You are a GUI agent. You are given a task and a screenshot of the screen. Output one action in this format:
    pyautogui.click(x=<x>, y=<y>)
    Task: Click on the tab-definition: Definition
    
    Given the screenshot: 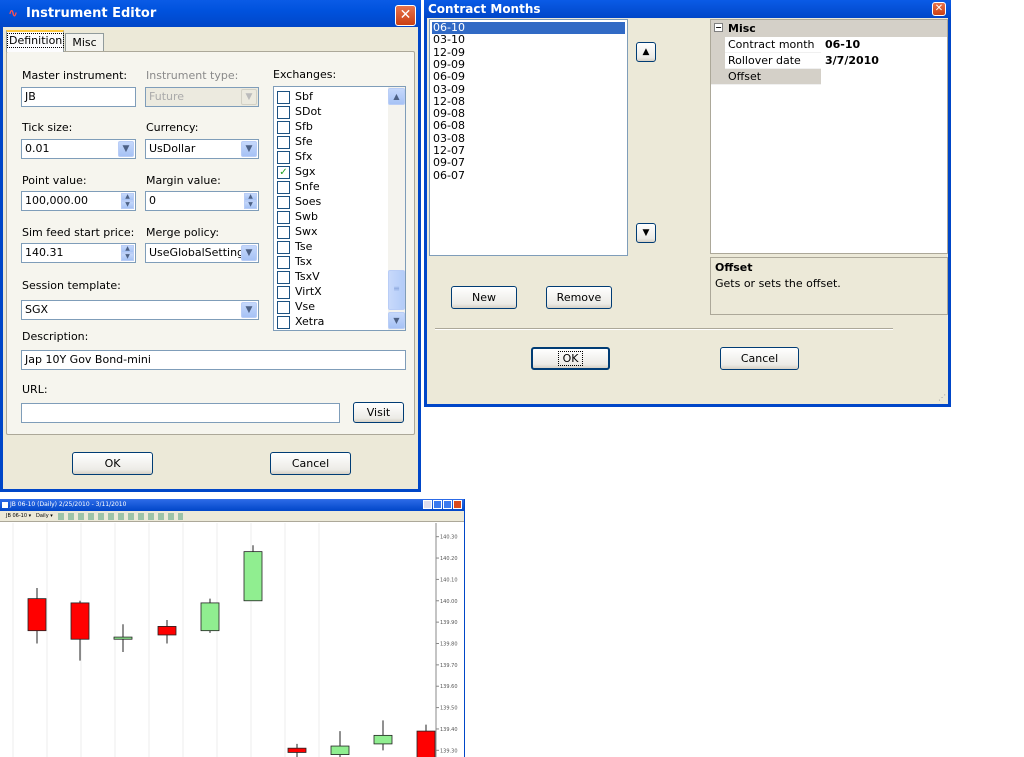 What is the action you would take?
    pyautogui.click(x=35, y=41)
    